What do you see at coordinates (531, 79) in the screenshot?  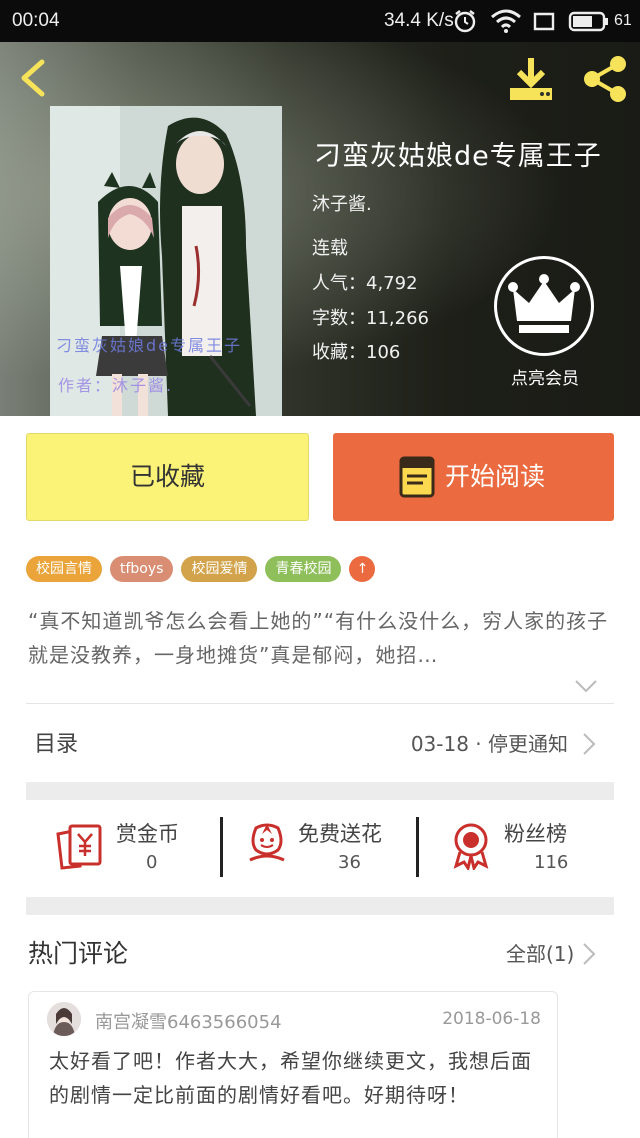 I see `download-button` at bounding box center [531, 79].